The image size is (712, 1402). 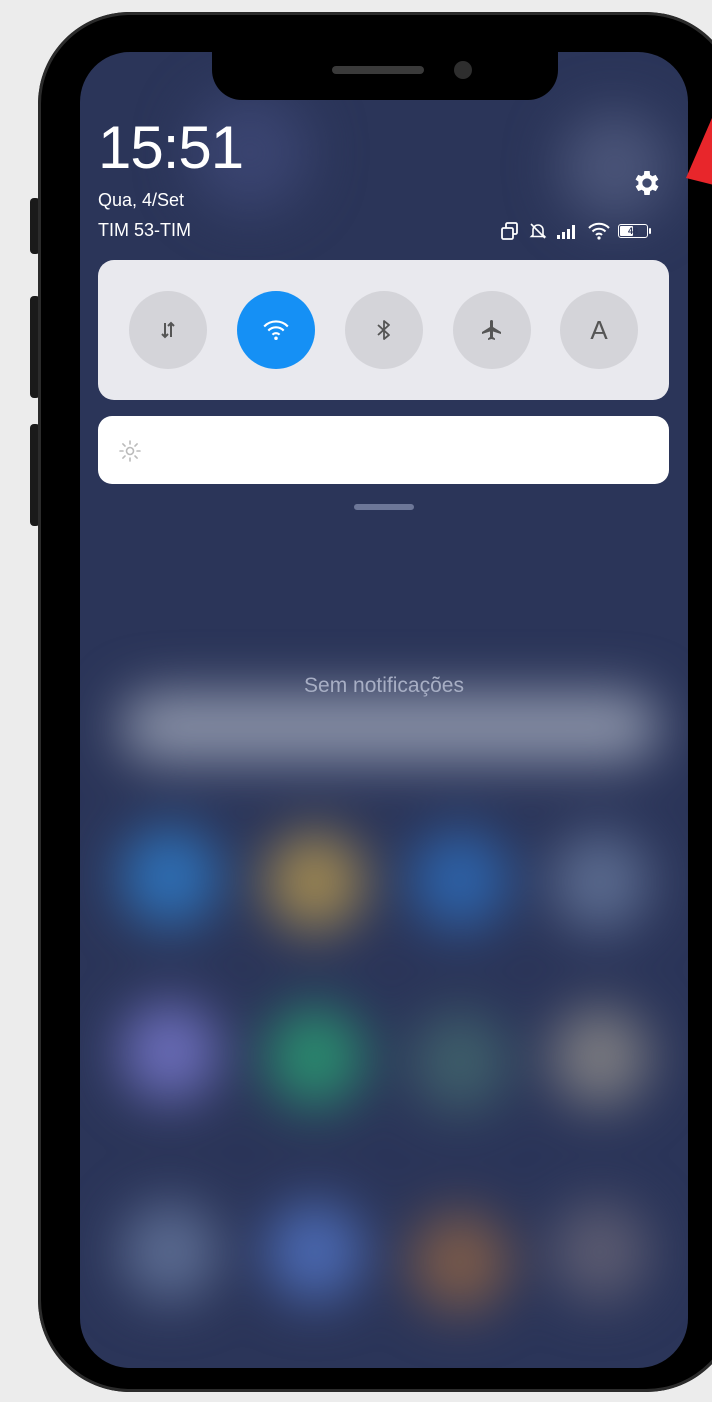 I want to click on bluetooth-icon, so click(x=383, y=330).